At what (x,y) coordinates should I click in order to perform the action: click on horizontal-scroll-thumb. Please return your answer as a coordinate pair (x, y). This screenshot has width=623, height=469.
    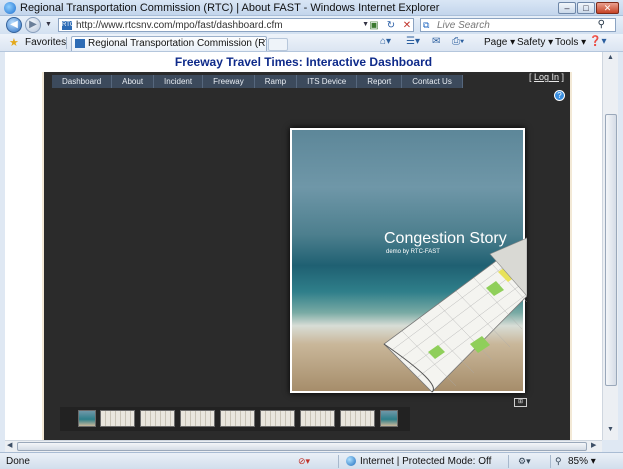
    Looking at the image, I should click on (302, 446).